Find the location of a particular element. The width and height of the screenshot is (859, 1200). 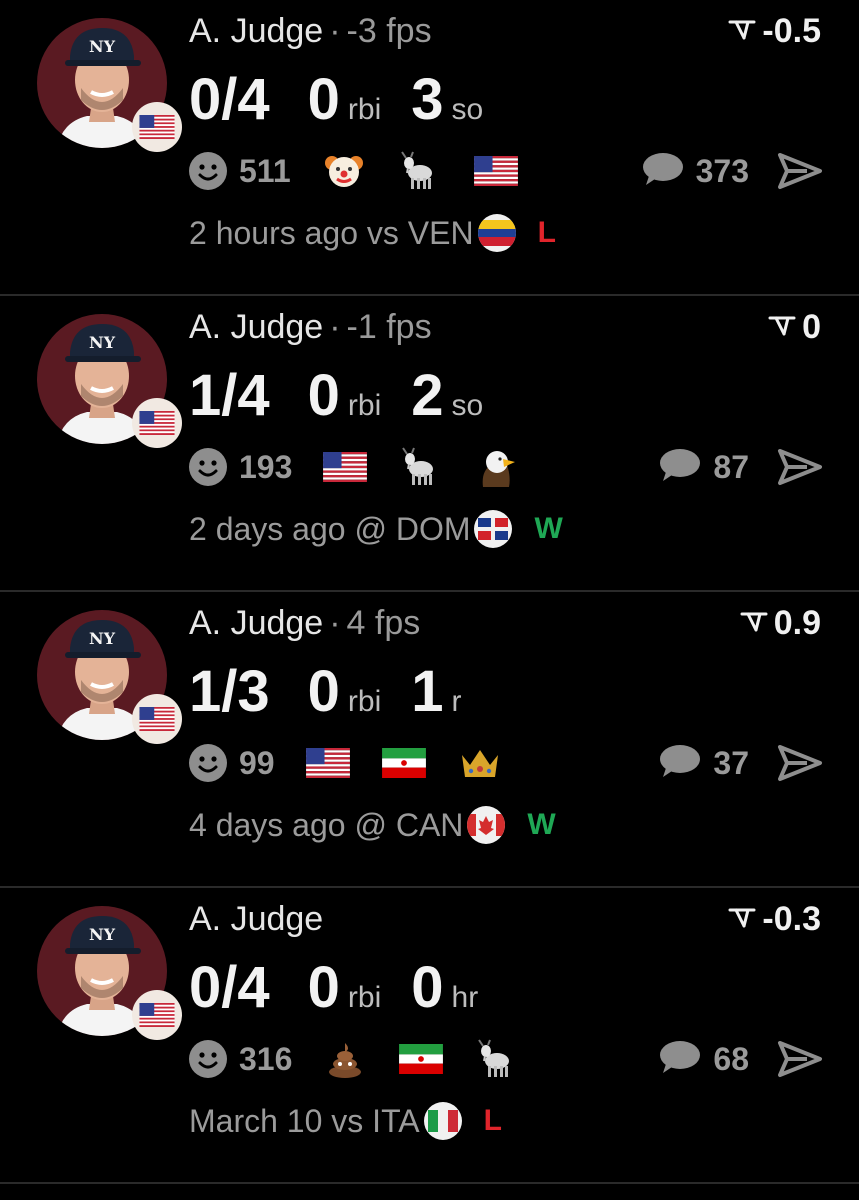

reaction-count: 193 is located at coordinates (266, 466).